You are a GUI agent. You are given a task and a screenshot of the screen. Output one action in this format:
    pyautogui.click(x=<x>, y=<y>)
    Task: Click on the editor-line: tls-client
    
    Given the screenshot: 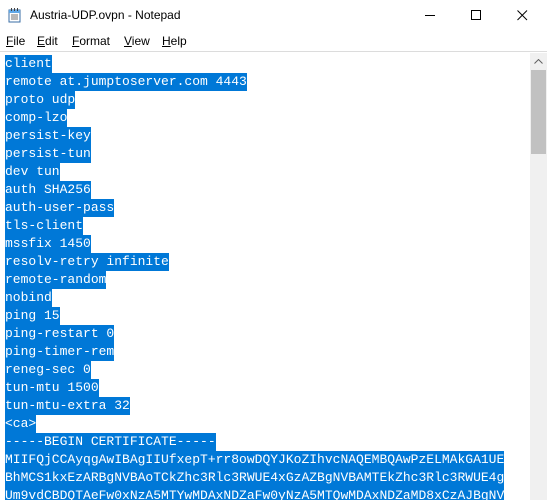 What is the action you would take?
    pyautogui.click(x=266, y=226)
    